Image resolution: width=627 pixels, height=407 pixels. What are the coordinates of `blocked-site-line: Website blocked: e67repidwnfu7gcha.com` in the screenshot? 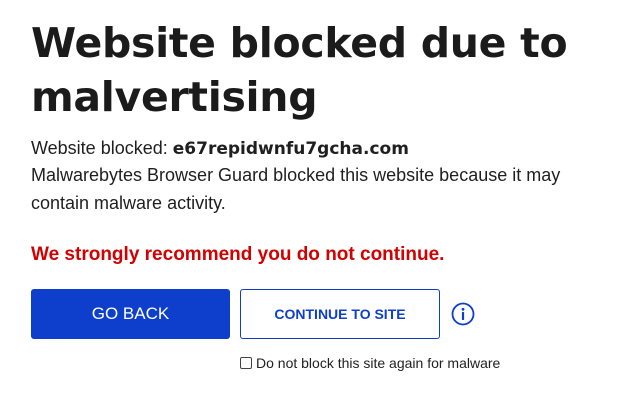 It's located at (321, 148).